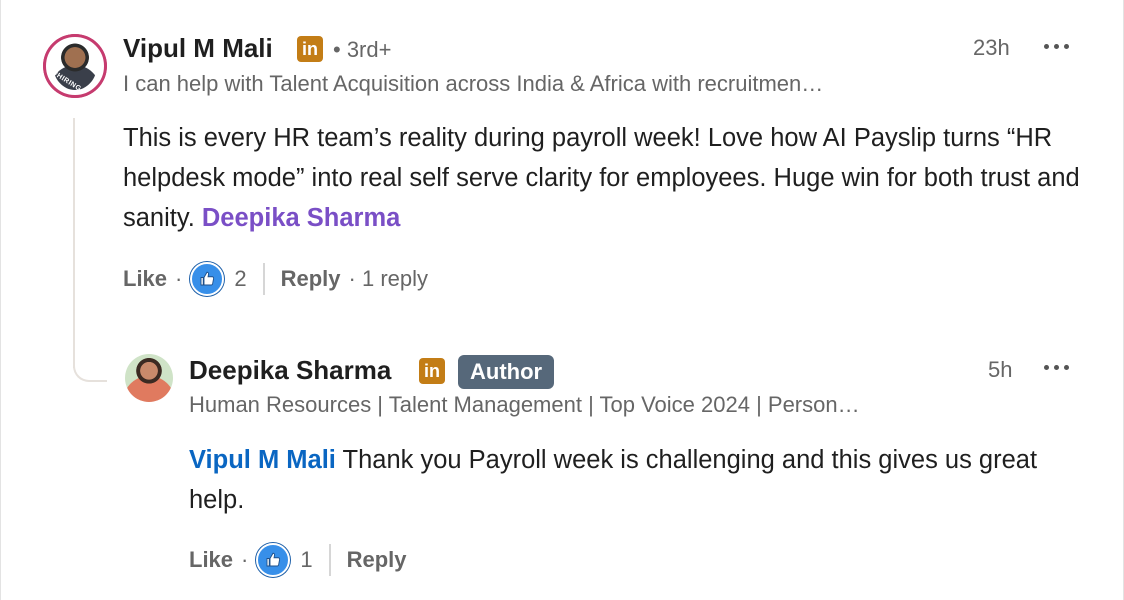 This screenshot has height=600, width=1124. What do you see at coordinates (90, 366) in the screenshot?
I see `thread-connector-curve` at bounding box center [90, 366].